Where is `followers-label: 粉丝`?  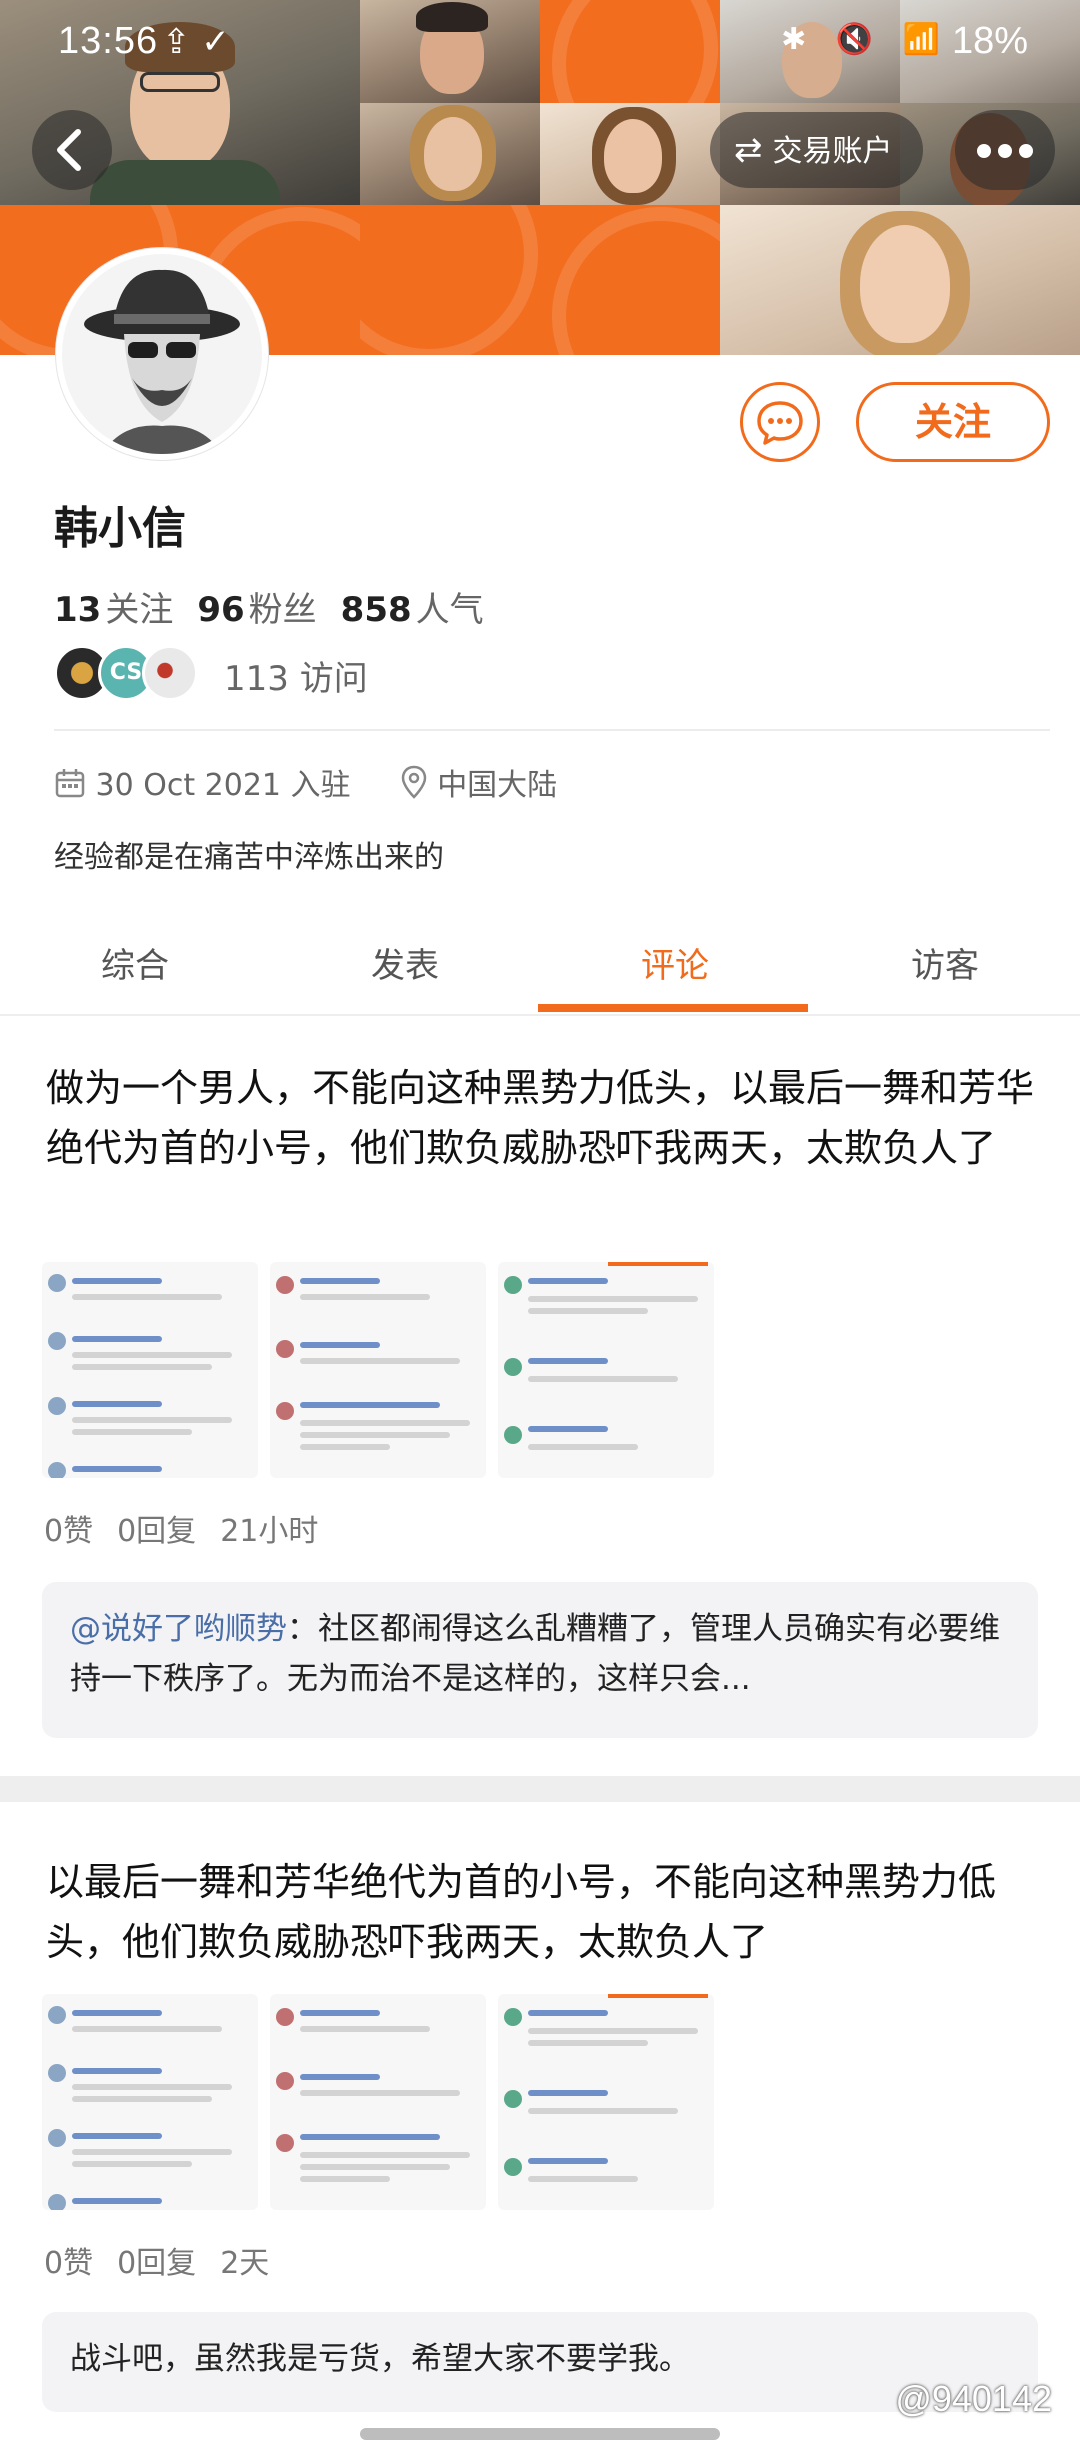 followers-label: 粉丝 is located at coordinates (283, 610).